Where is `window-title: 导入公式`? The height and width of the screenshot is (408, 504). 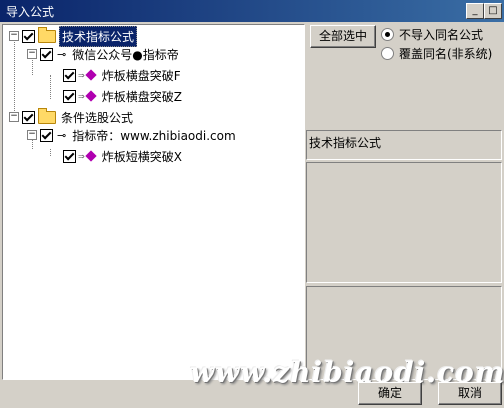
window-title: 导入公式 is located at coordinates (30, 12).